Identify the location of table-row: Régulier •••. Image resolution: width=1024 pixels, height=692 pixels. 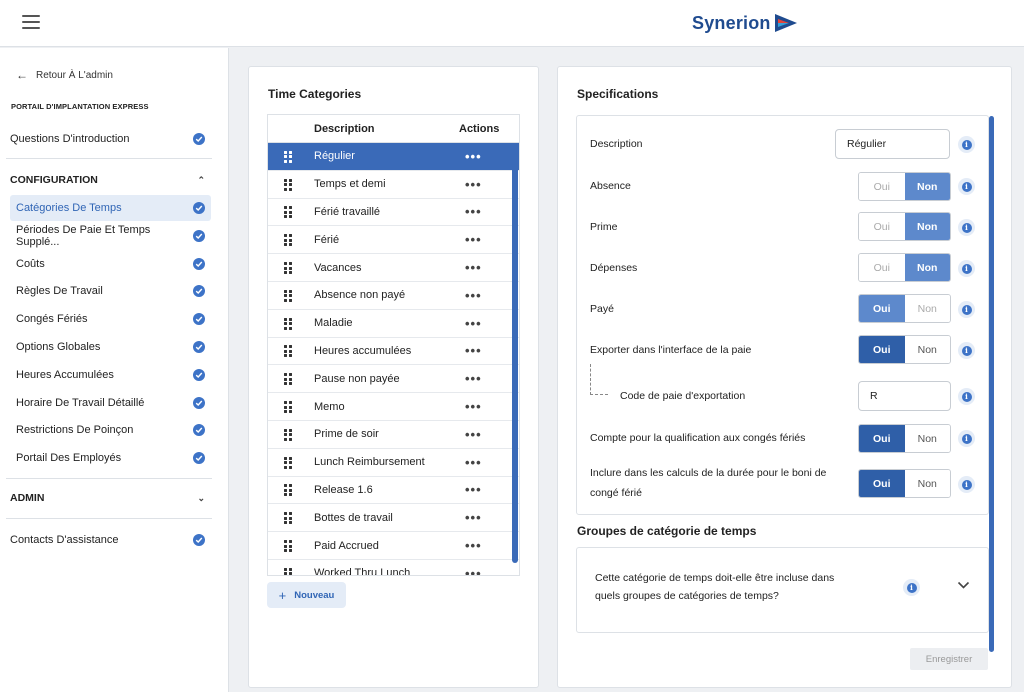
(393, 157).